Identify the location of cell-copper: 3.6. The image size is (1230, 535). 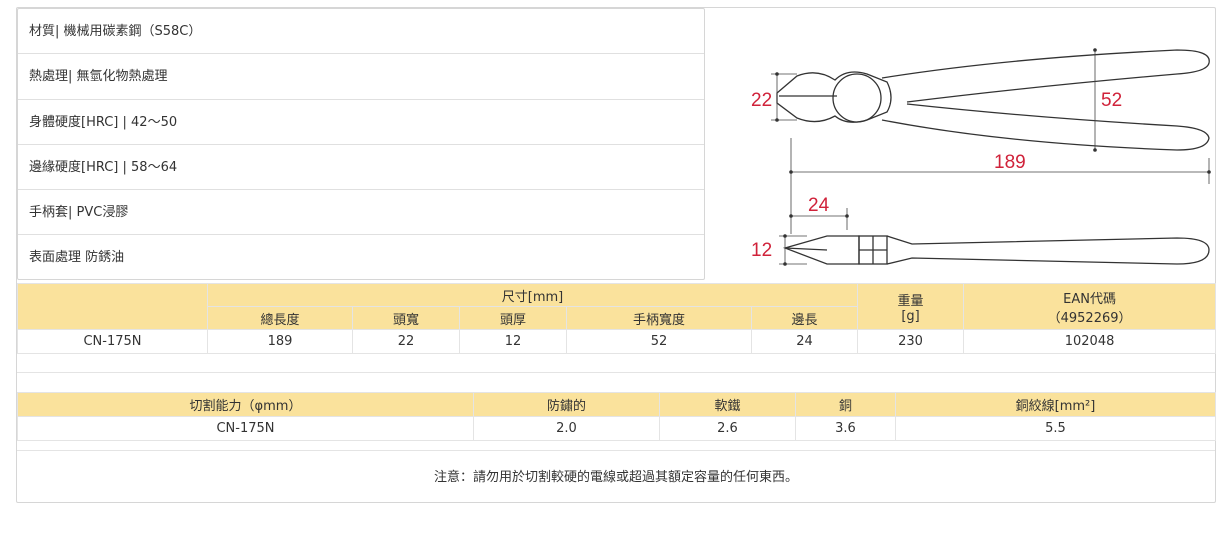
(845, 428).